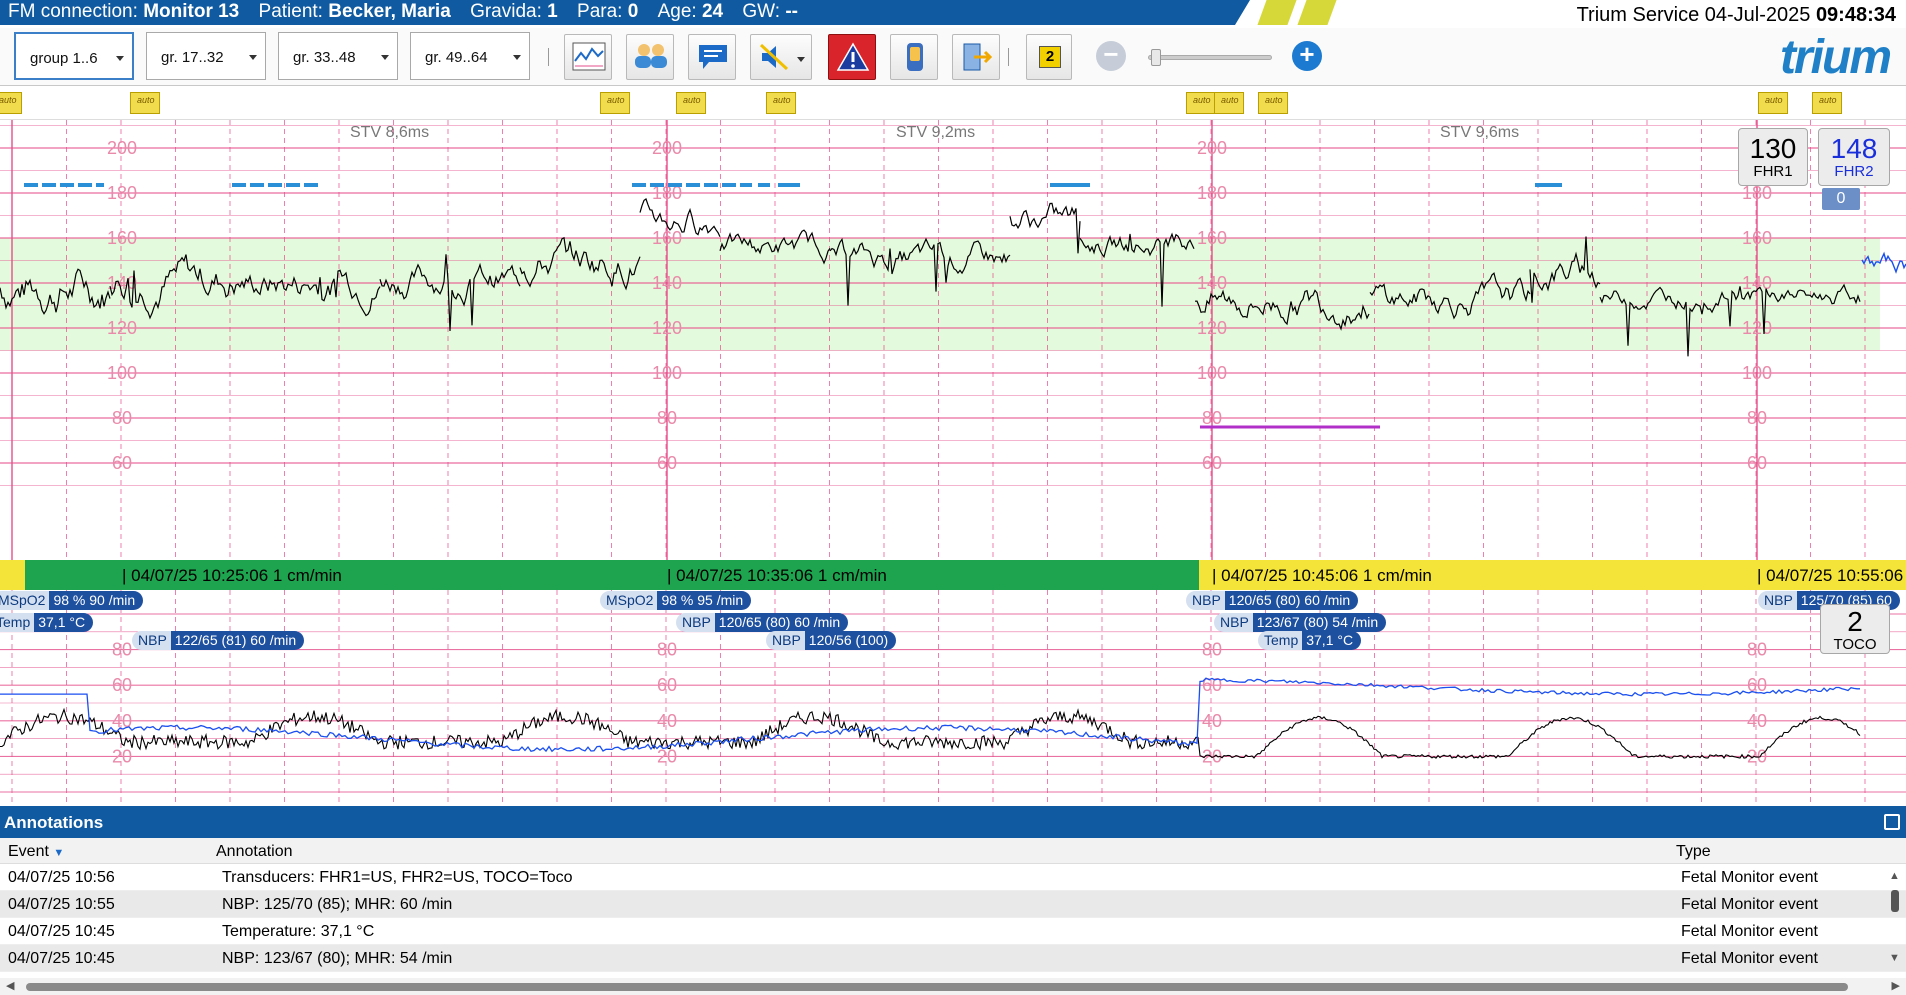  Describe the element at coordinates (389, 11) in the screenshot. I see `patient-name: Becker, Maria` at that location.